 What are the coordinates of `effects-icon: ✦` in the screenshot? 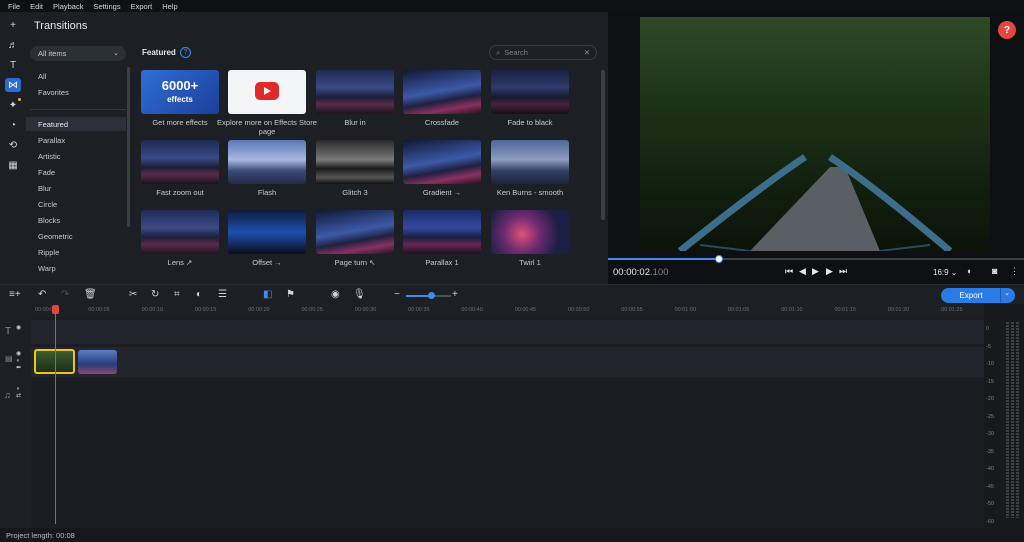 It's located at (13, 105).